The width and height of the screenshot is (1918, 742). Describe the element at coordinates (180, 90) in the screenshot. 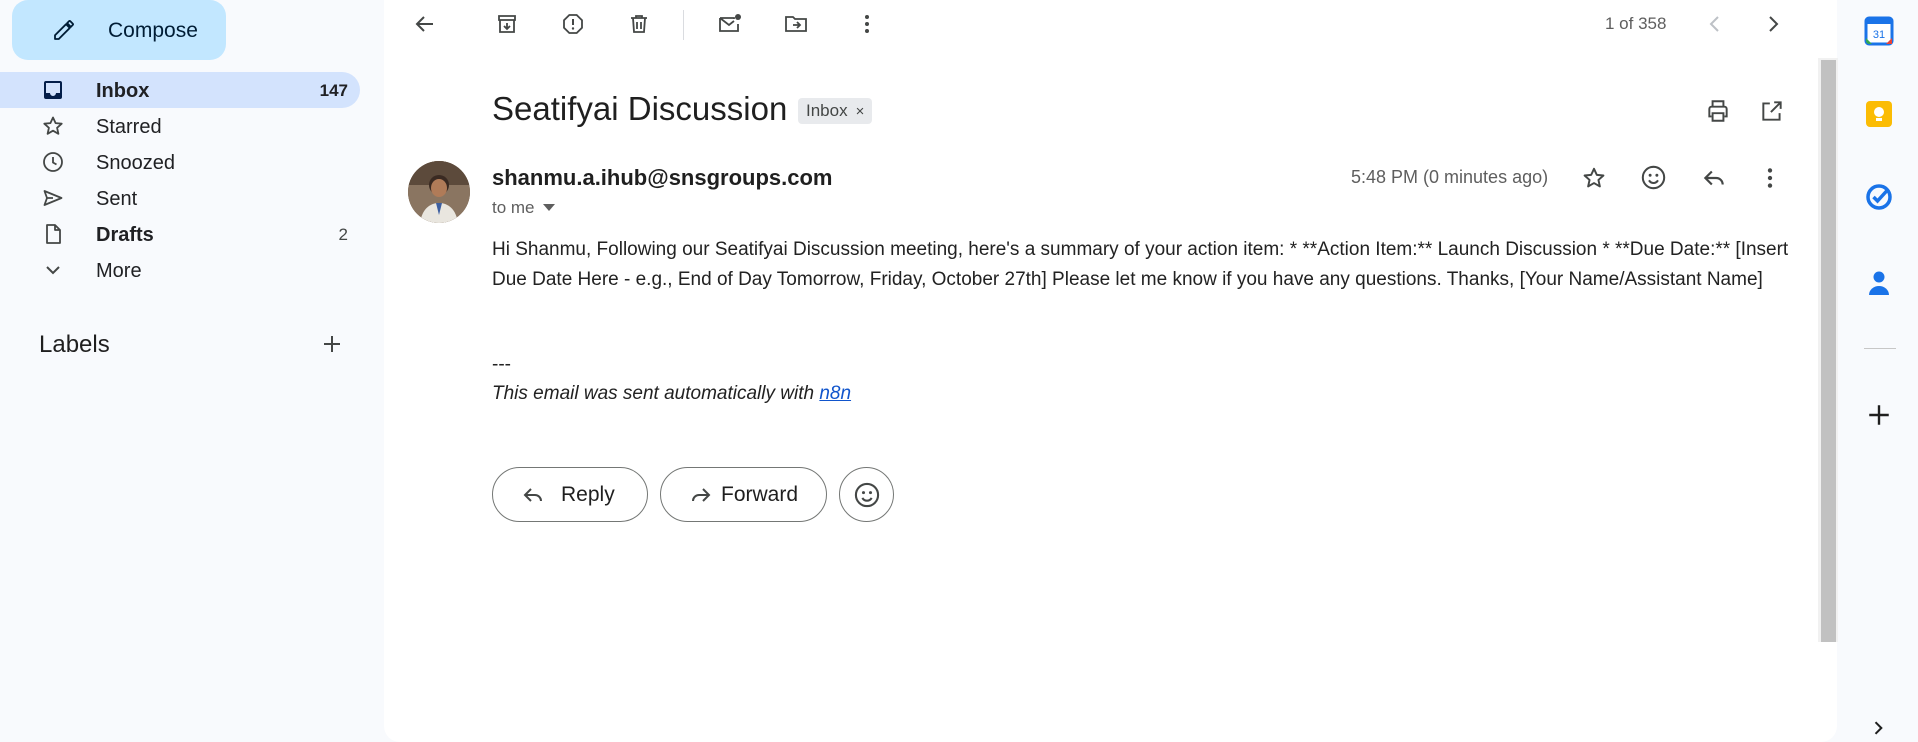

I see `sidebar-item-inbox: Inbox 147` at that location.